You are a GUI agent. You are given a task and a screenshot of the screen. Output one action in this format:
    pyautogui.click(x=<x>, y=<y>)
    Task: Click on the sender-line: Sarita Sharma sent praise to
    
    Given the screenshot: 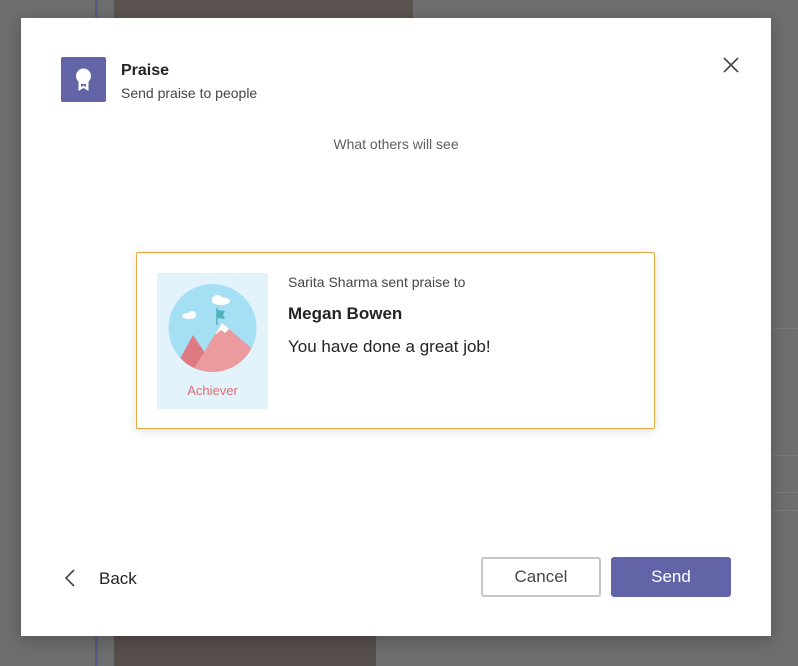 What is the action you would take?
    pyautogui.click(x=377, y=282)
    